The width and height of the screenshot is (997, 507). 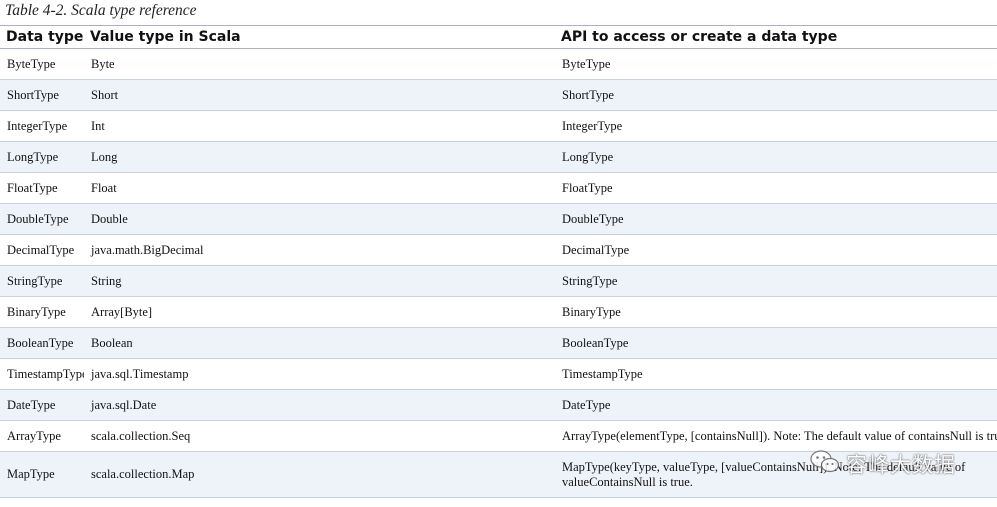 What do you see at coordinates (586, 63) in the screenshot?
I see `cell-api: ByteType` at bounding box center [586, 63].